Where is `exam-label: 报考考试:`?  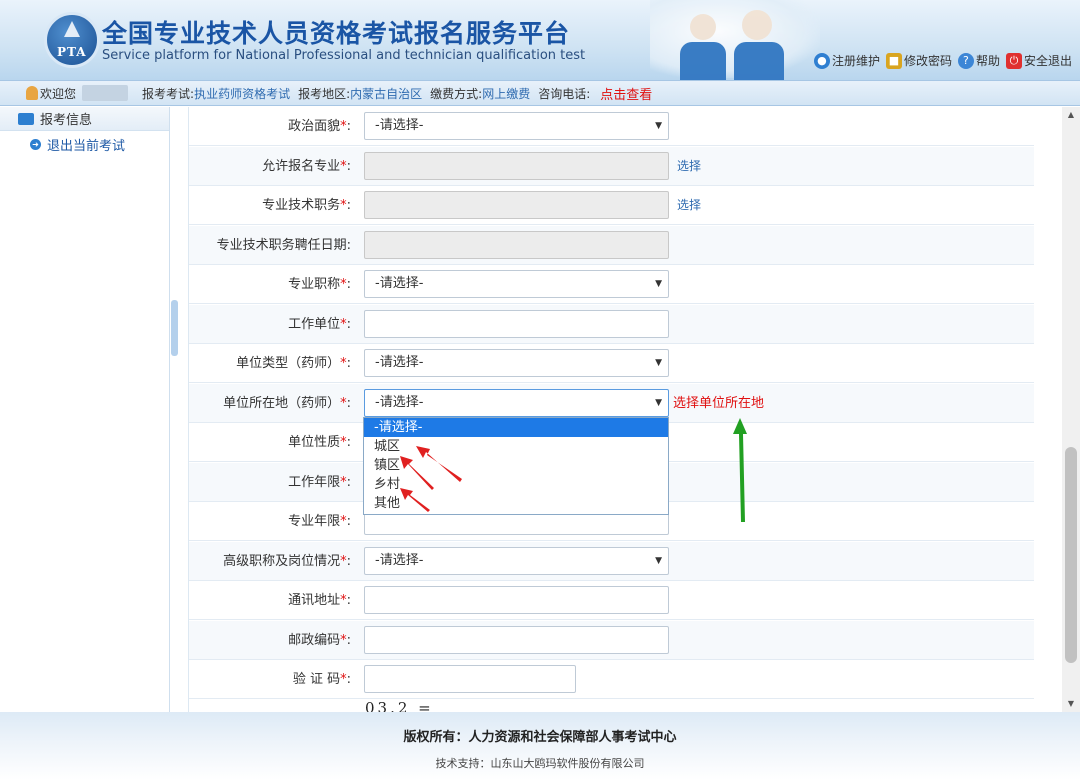
exam-label: 报考考试: is located at coordinates (168, 93).